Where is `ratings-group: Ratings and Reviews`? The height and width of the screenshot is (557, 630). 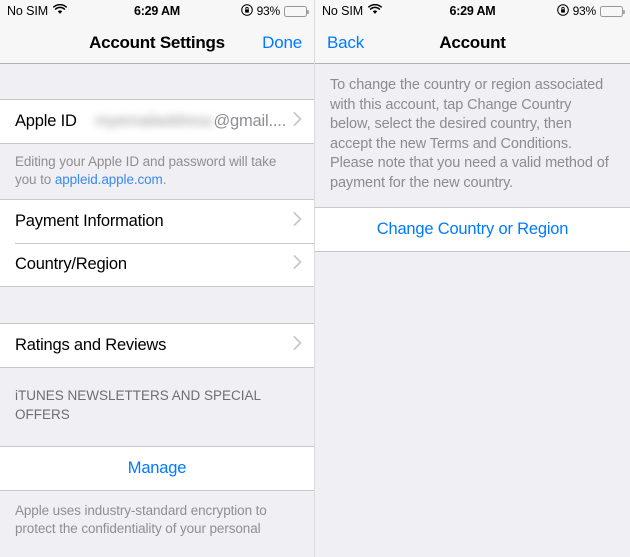 ratings-group: Ratings and Reviews is located at coordinates (157, 345).